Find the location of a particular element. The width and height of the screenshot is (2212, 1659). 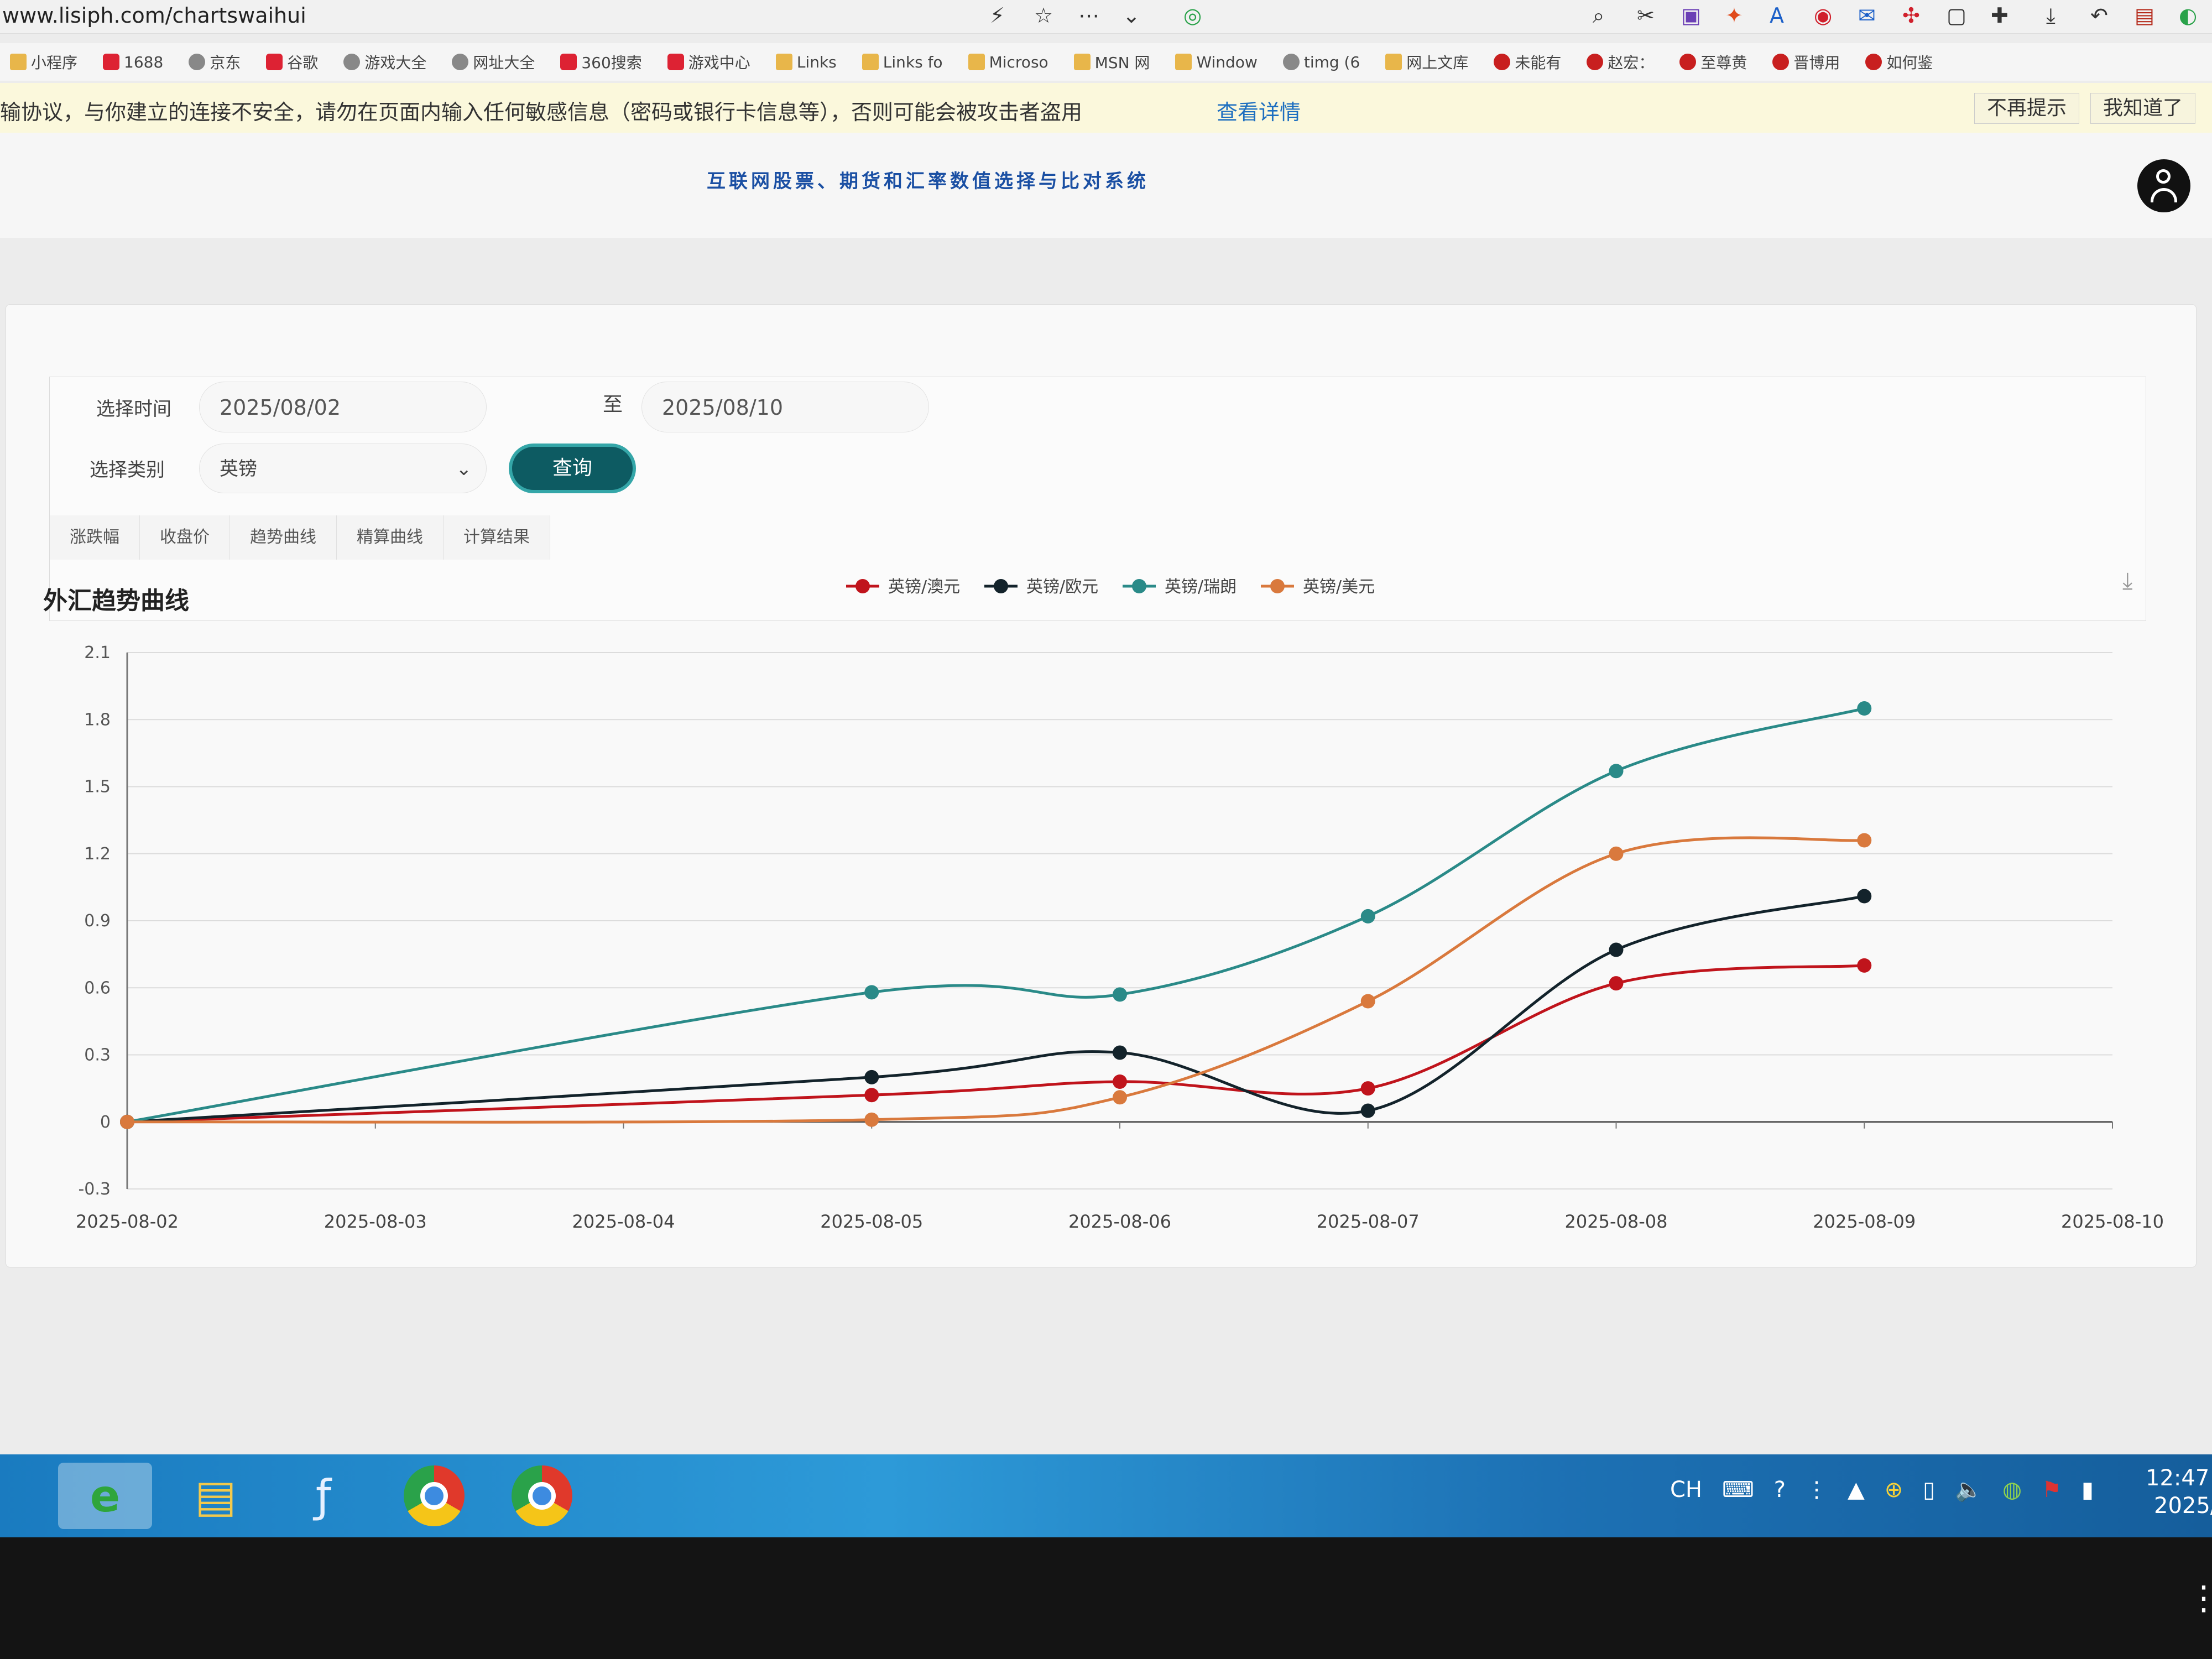

y-tick-label: 1.2 is located at coordinates (98, 854).